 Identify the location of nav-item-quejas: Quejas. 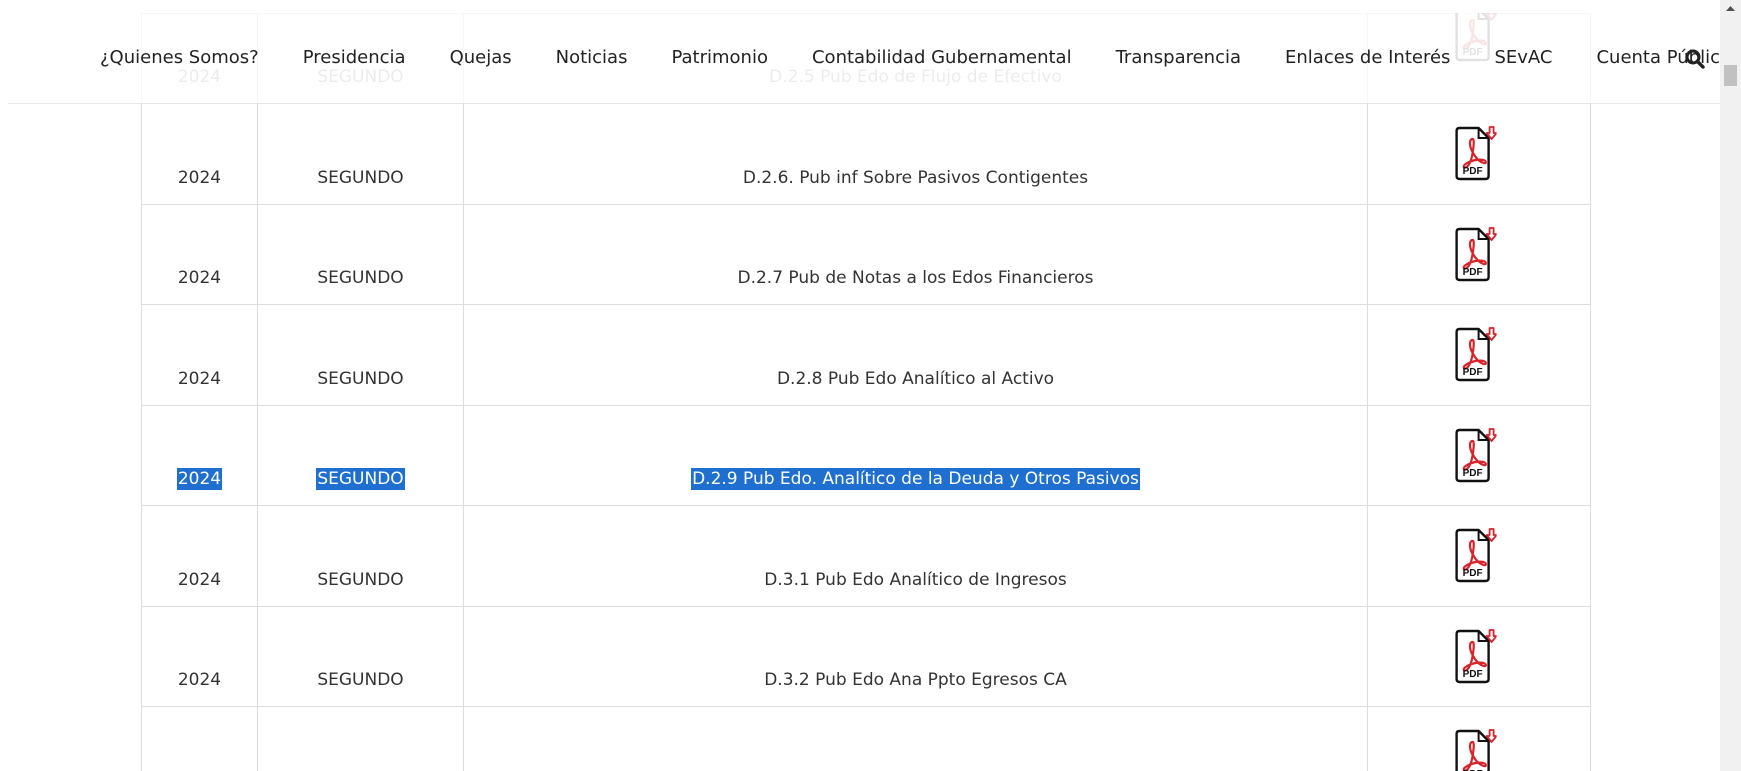
(481, 57).